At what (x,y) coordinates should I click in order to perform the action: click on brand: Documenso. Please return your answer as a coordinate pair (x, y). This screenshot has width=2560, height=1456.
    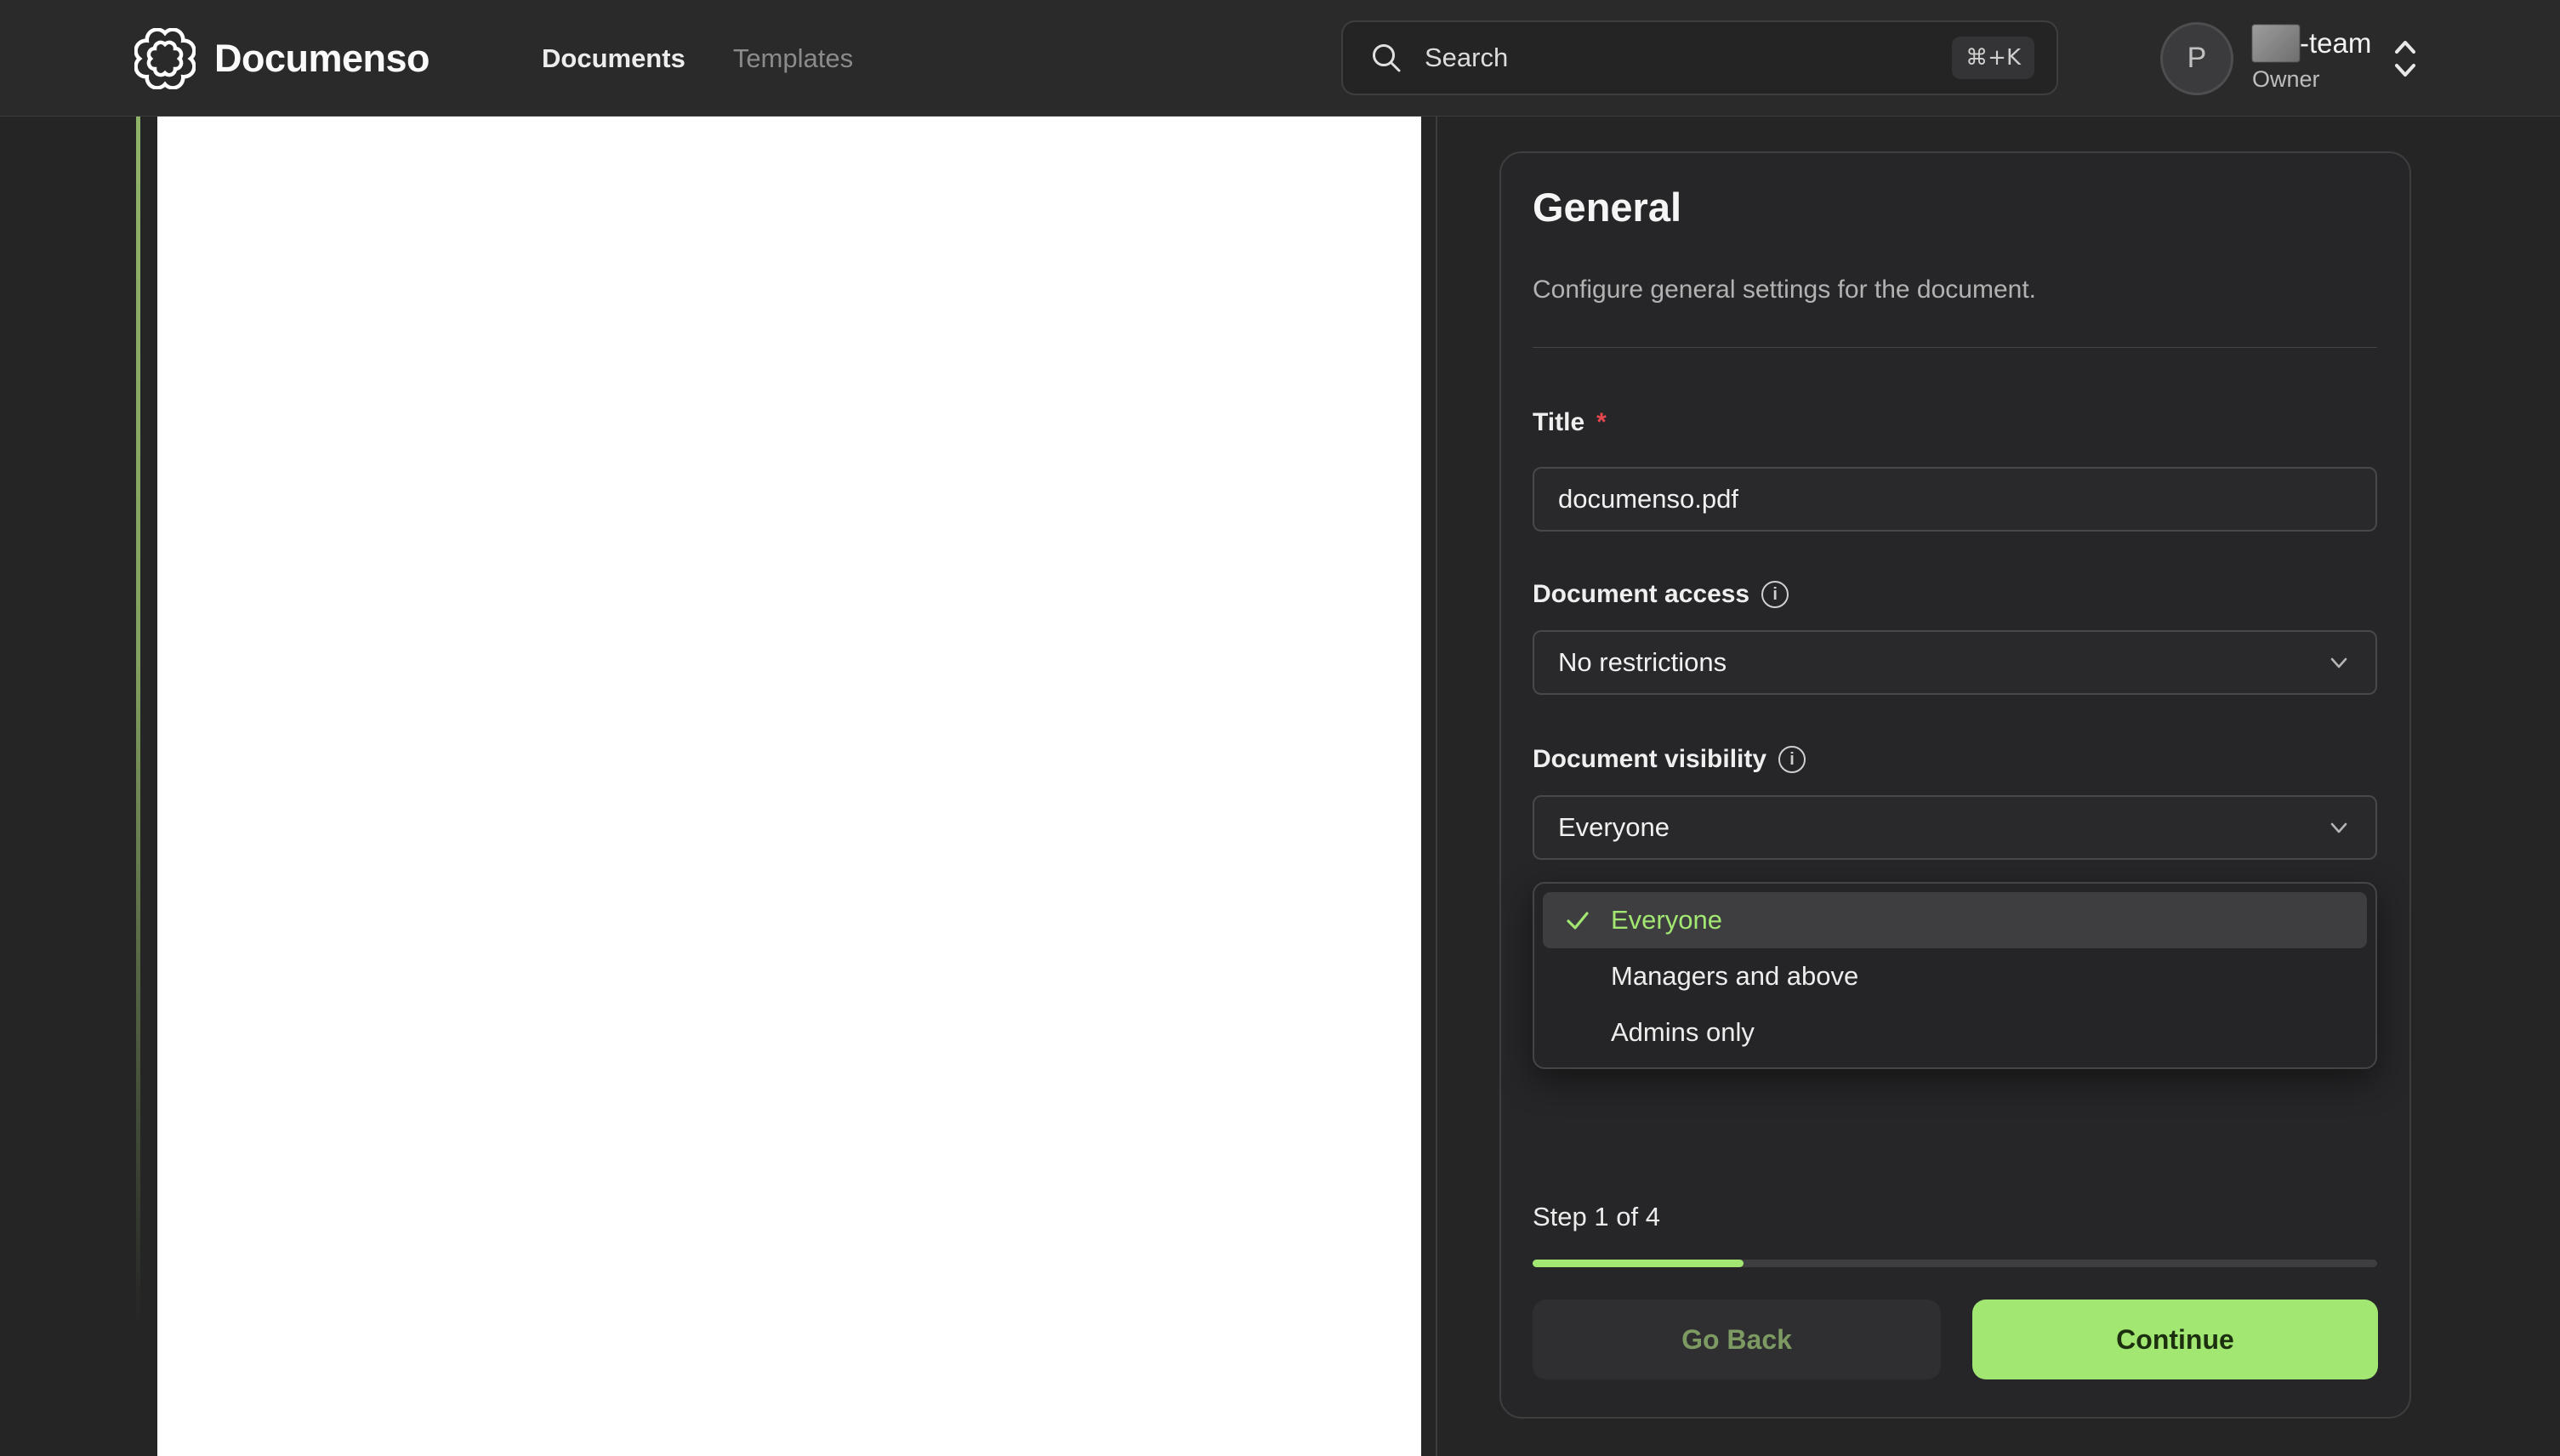
    Looking at the image, I should click on (282, 59).